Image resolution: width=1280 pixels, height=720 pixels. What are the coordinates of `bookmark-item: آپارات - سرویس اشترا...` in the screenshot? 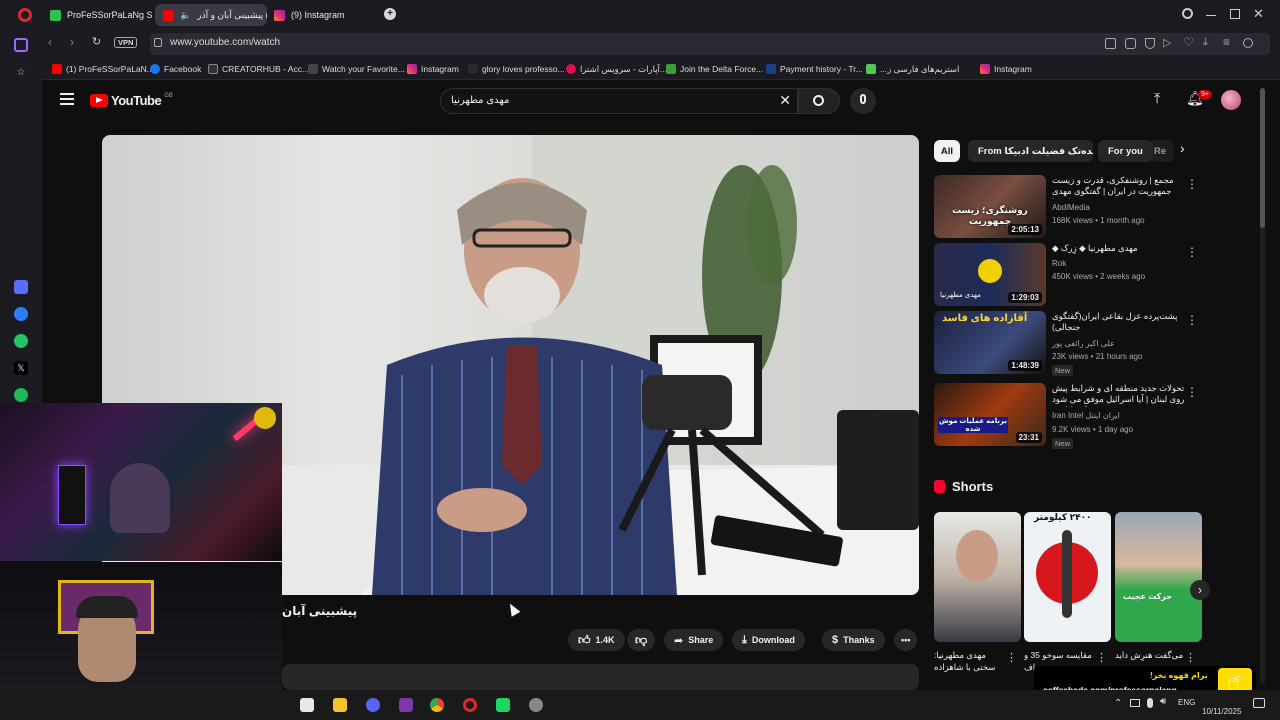 It's located at (616, 69).